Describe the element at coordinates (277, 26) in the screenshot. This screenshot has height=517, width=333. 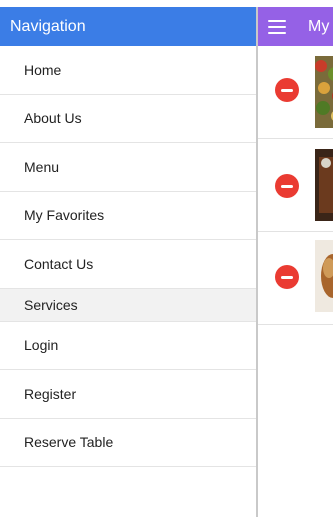
I see `hamburger-menu-icon` at that location.